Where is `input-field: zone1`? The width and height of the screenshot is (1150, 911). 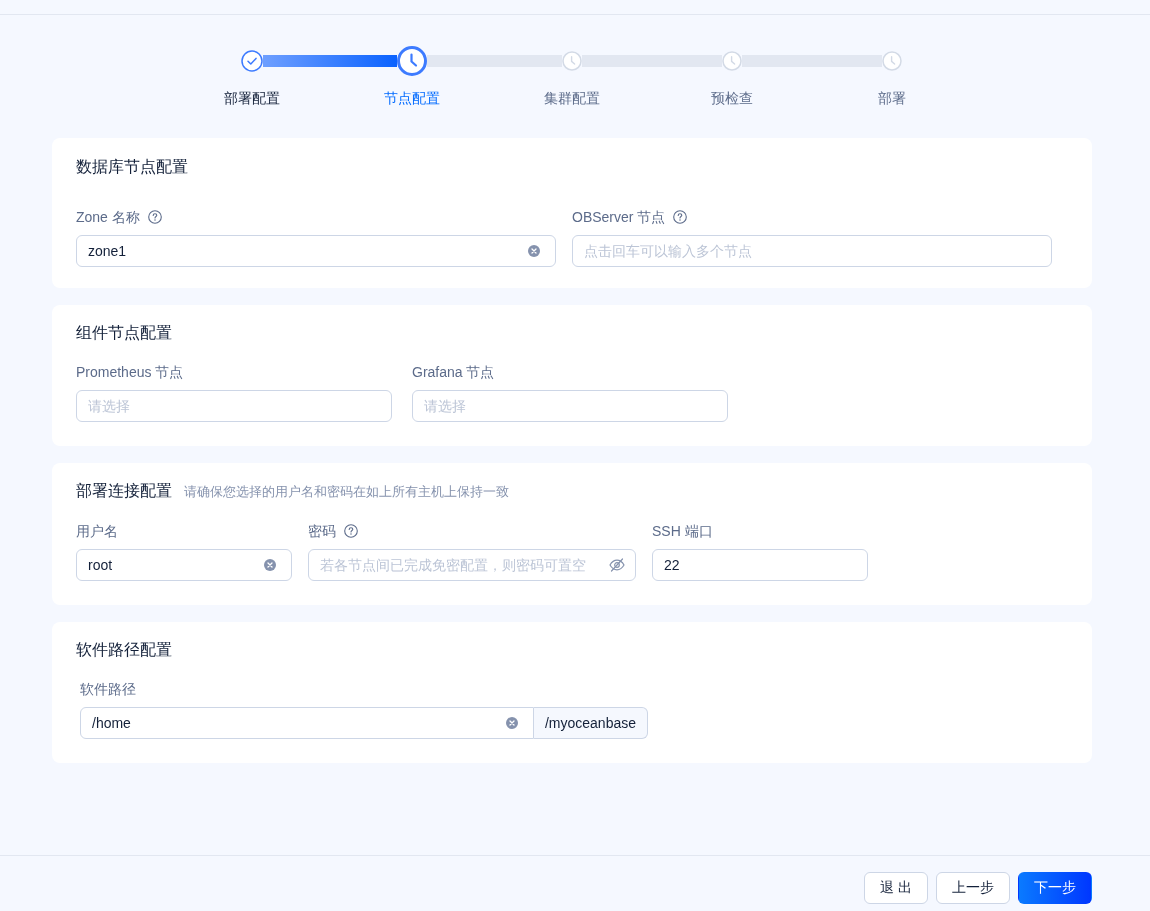
input-field: zone1 is located at coordinates (316, 251).